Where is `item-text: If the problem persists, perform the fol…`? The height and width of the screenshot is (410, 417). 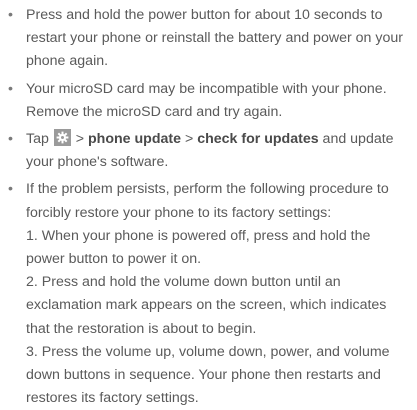
item-text: If the problem persists, perform the fol… is located at coordinates (207, 201).